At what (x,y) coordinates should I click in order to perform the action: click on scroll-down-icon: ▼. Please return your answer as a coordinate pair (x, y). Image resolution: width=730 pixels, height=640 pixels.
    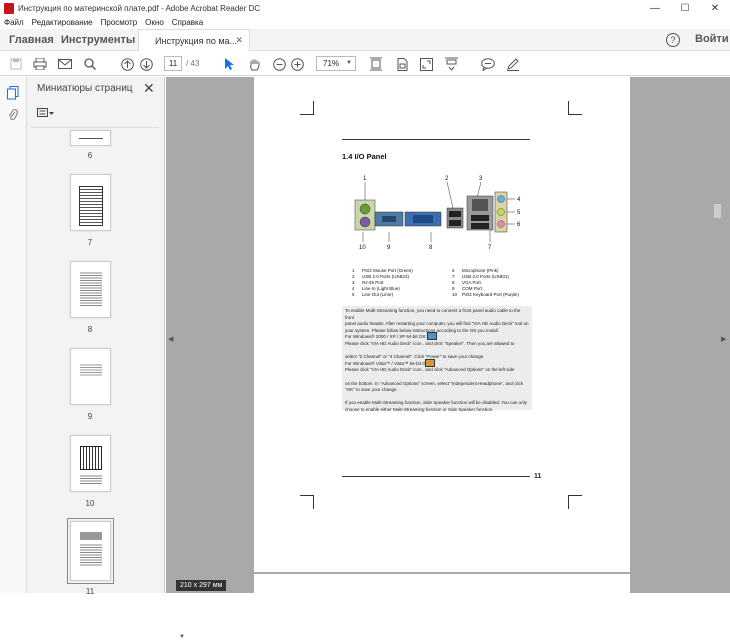
    Looking at the image, I should click on (182, 637).